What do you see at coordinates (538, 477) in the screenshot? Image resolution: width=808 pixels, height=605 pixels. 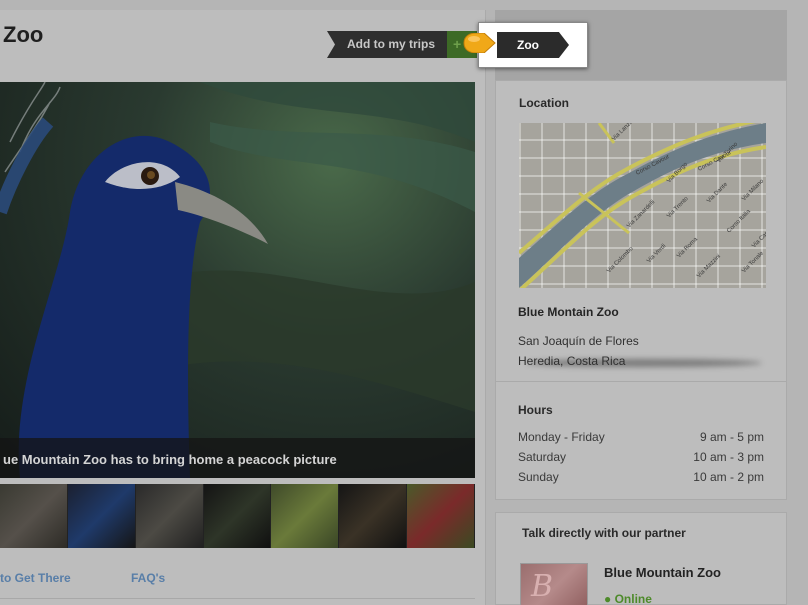 I see `hours-day: Sunday` at bounding box center [538, 477].